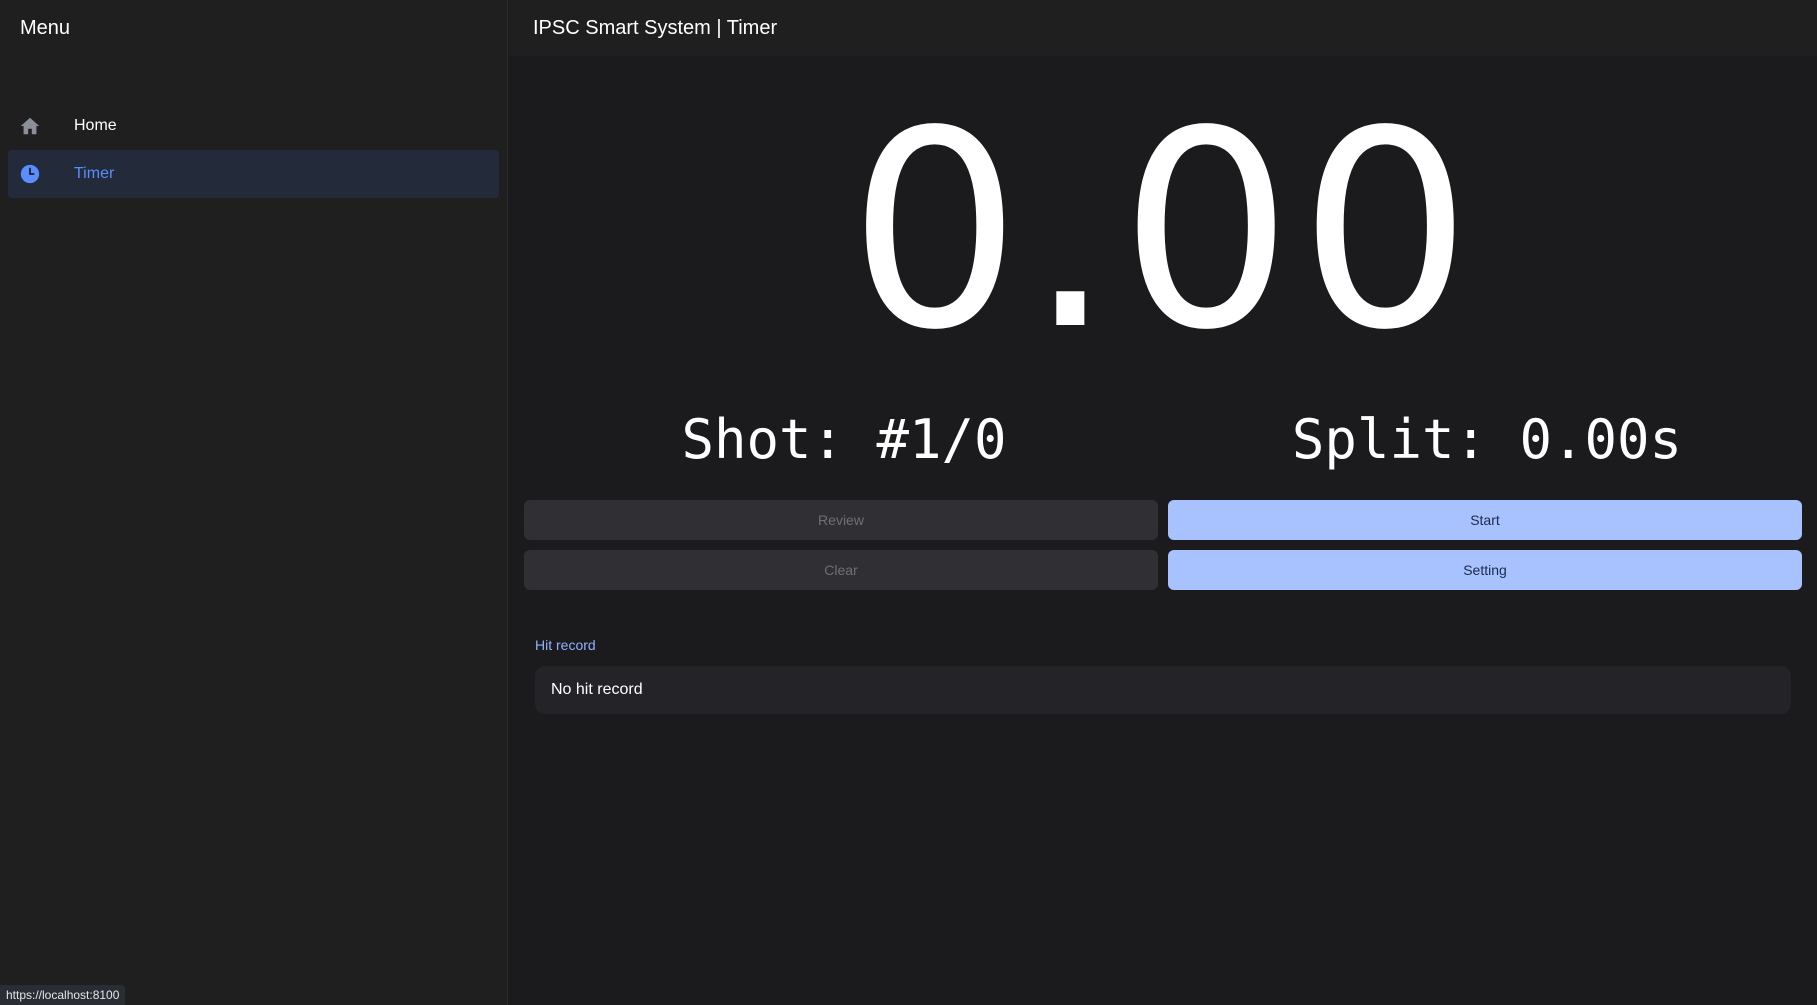 This screenshot has width=1817, height=1005. I want to click on clear-button: Clear, so click(841, 570).